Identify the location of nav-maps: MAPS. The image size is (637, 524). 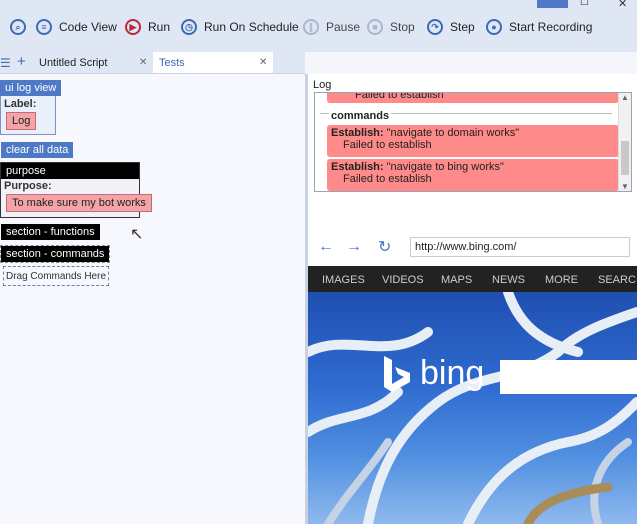
(456, 280).